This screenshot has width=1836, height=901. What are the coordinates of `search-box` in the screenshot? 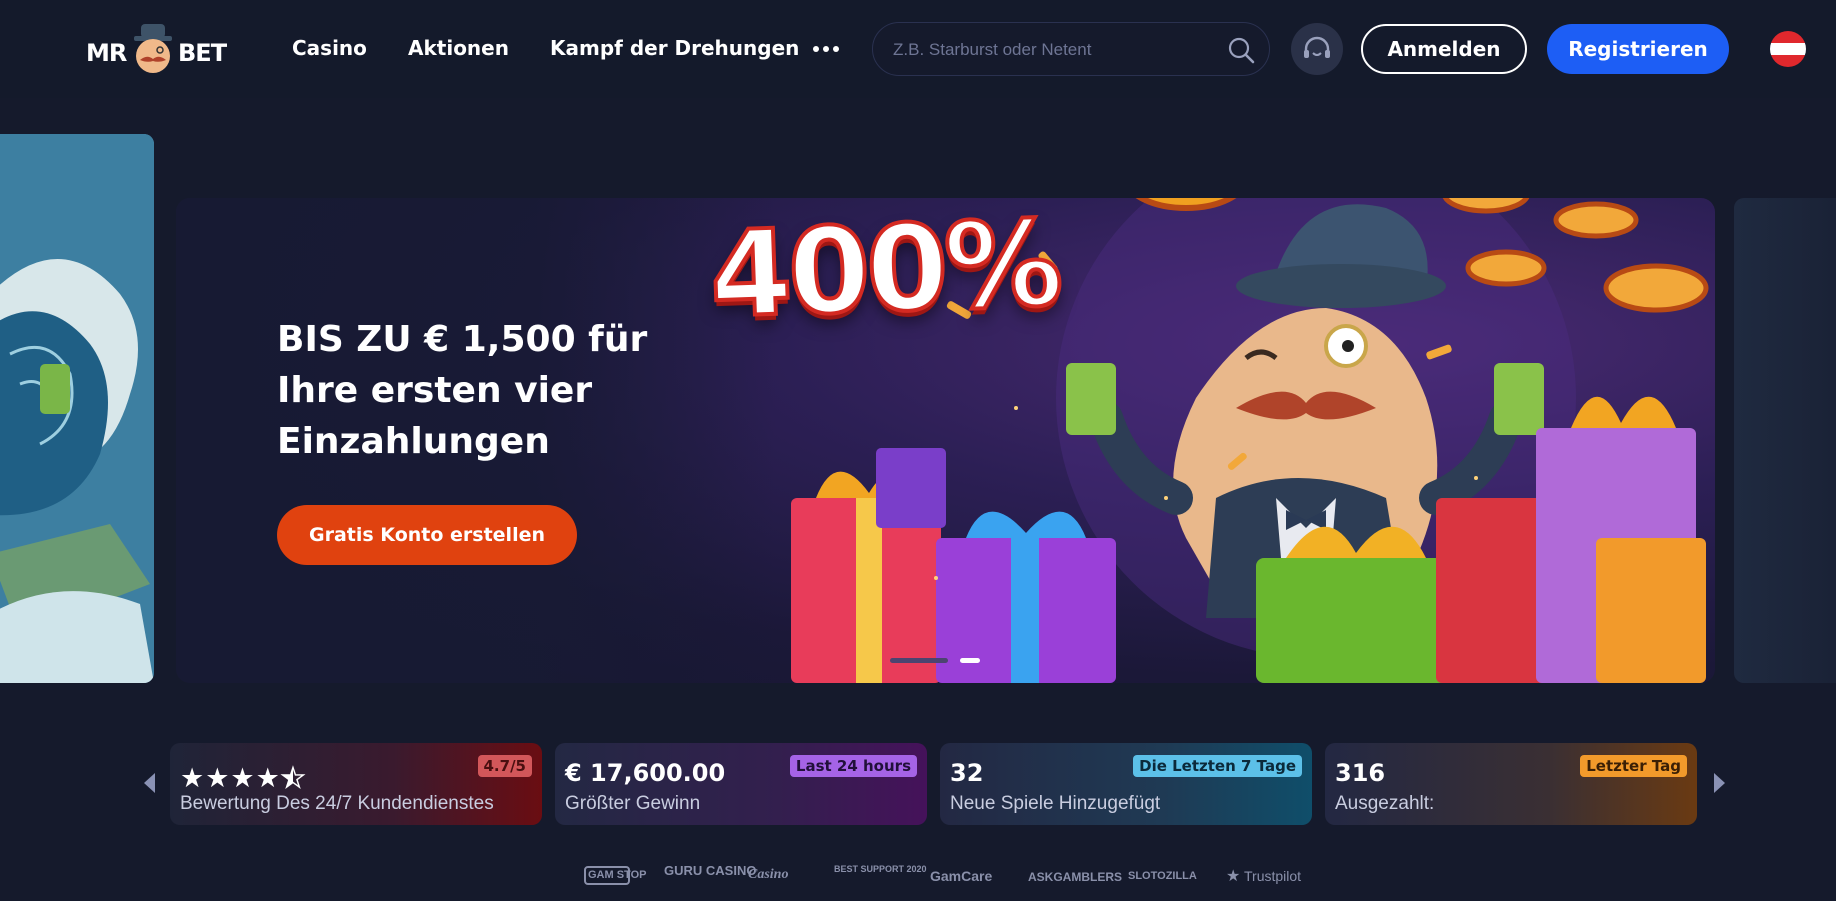 It's located at (1071, 49).